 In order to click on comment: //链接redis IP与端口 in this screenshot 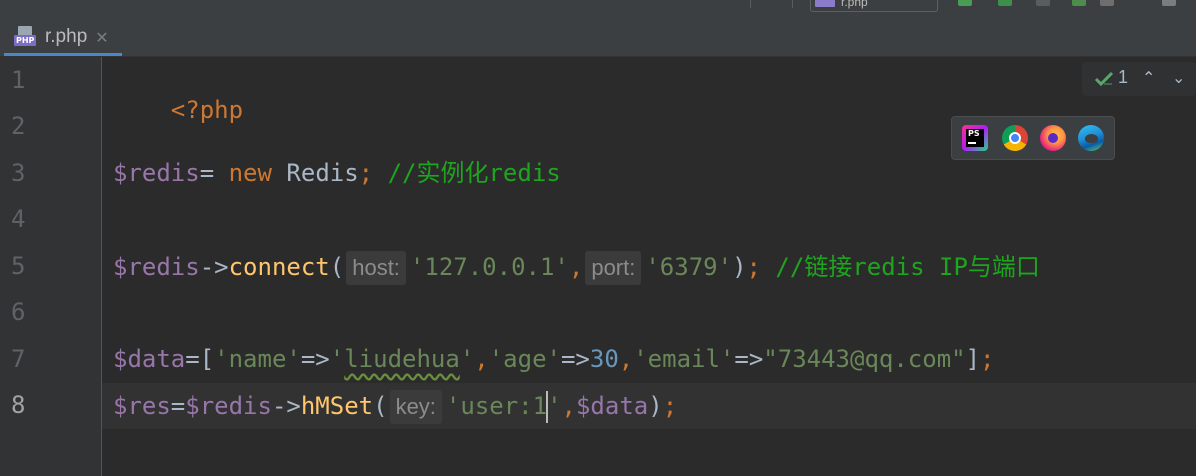, I will do `click(900, 267)`.